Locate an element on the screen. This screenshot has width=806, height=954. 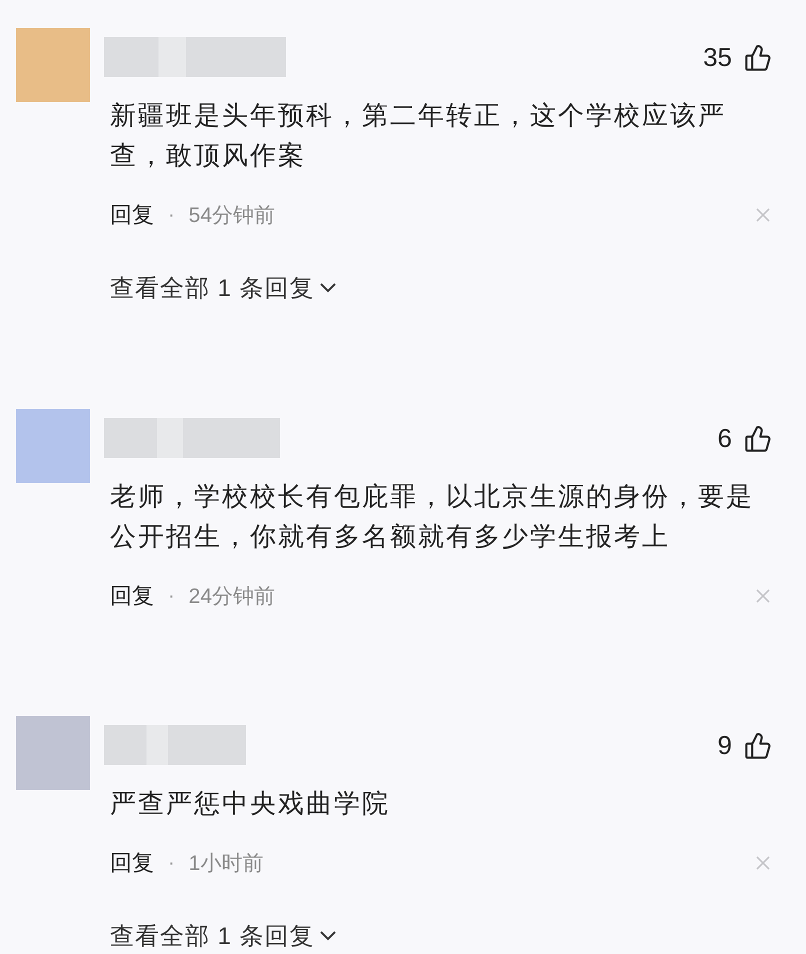
like-count: 9 is located at coordinates (725, 745).